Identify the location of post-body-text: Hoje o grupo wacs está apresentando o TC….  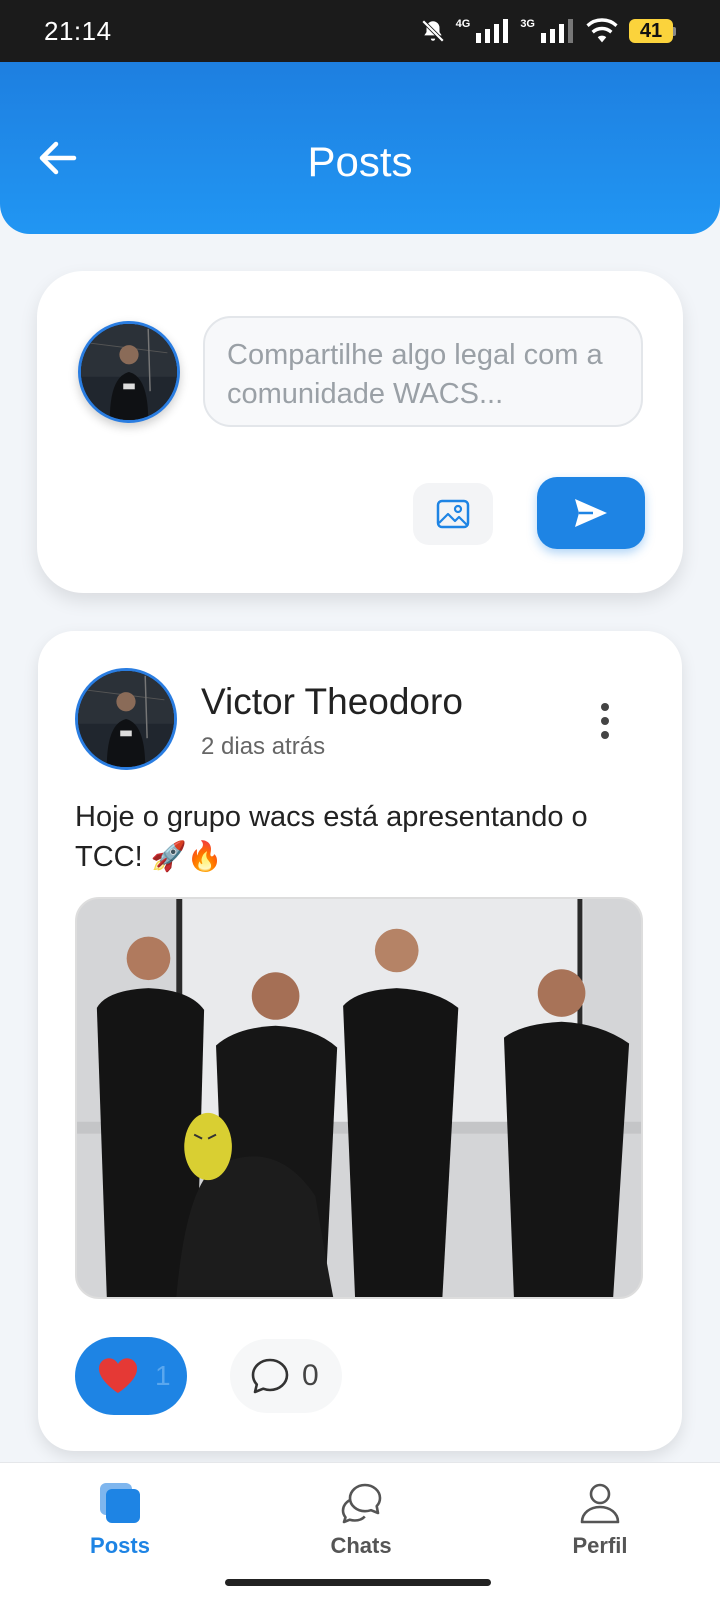
(331, 837).